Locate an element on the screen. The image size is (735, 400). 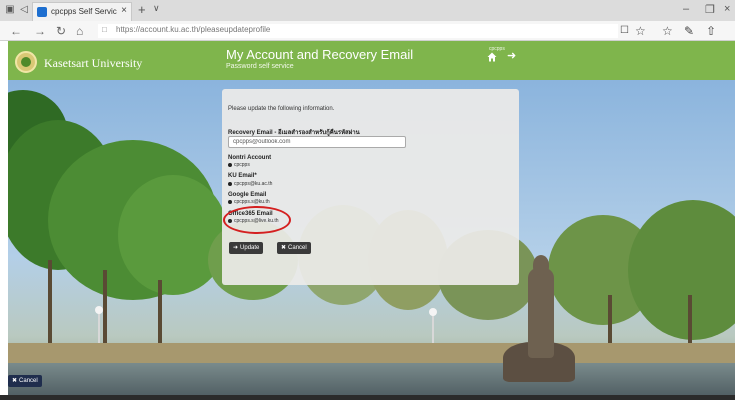
favorites-bar-icon: ☆ is located at coordinates (667, 31).